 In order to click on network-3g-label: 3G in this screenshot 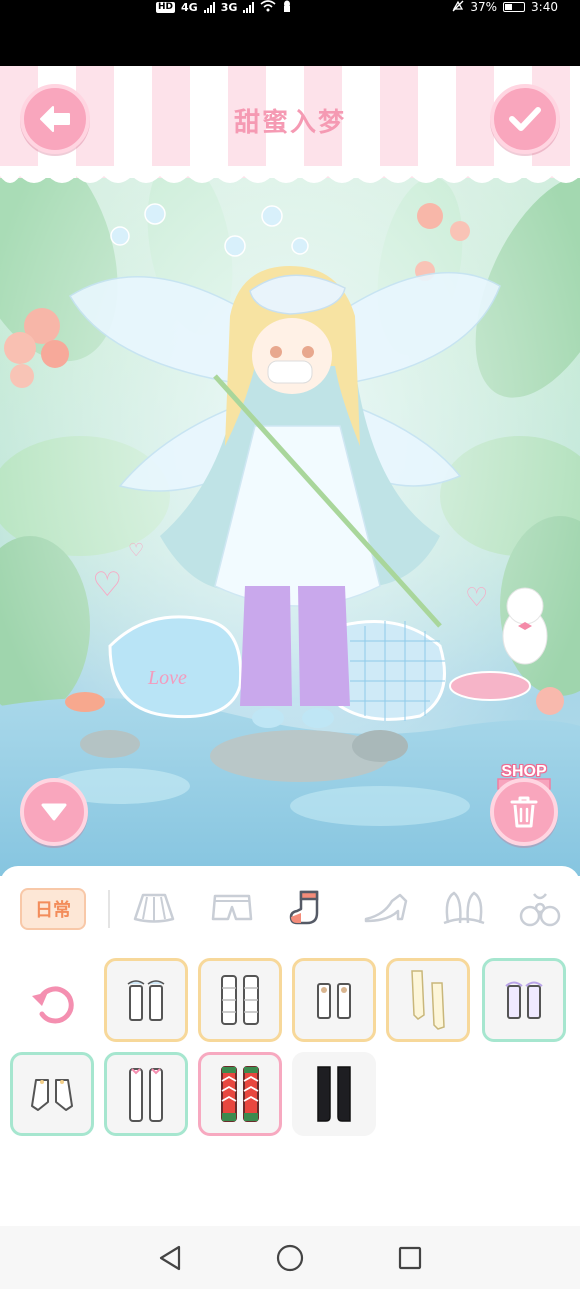, I will do `click(229, 7)`.